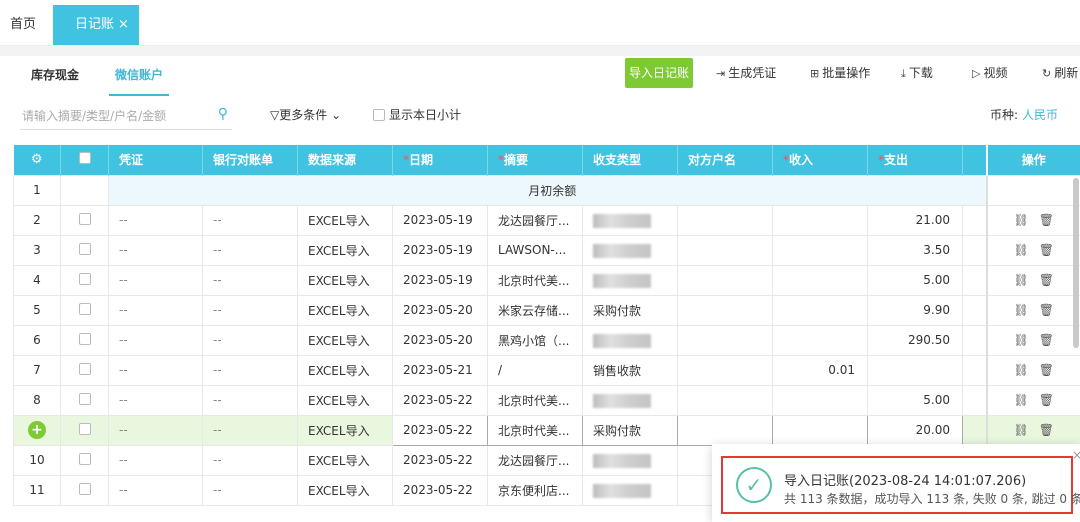 Image resolution: width=1080 pixels, height=522 pixels. I want to click on table-row: 3 -- -- EXCEL导入 2023-05-19 LAWSON-... 3.50 ⛓ 🗑, so click(546, 250).